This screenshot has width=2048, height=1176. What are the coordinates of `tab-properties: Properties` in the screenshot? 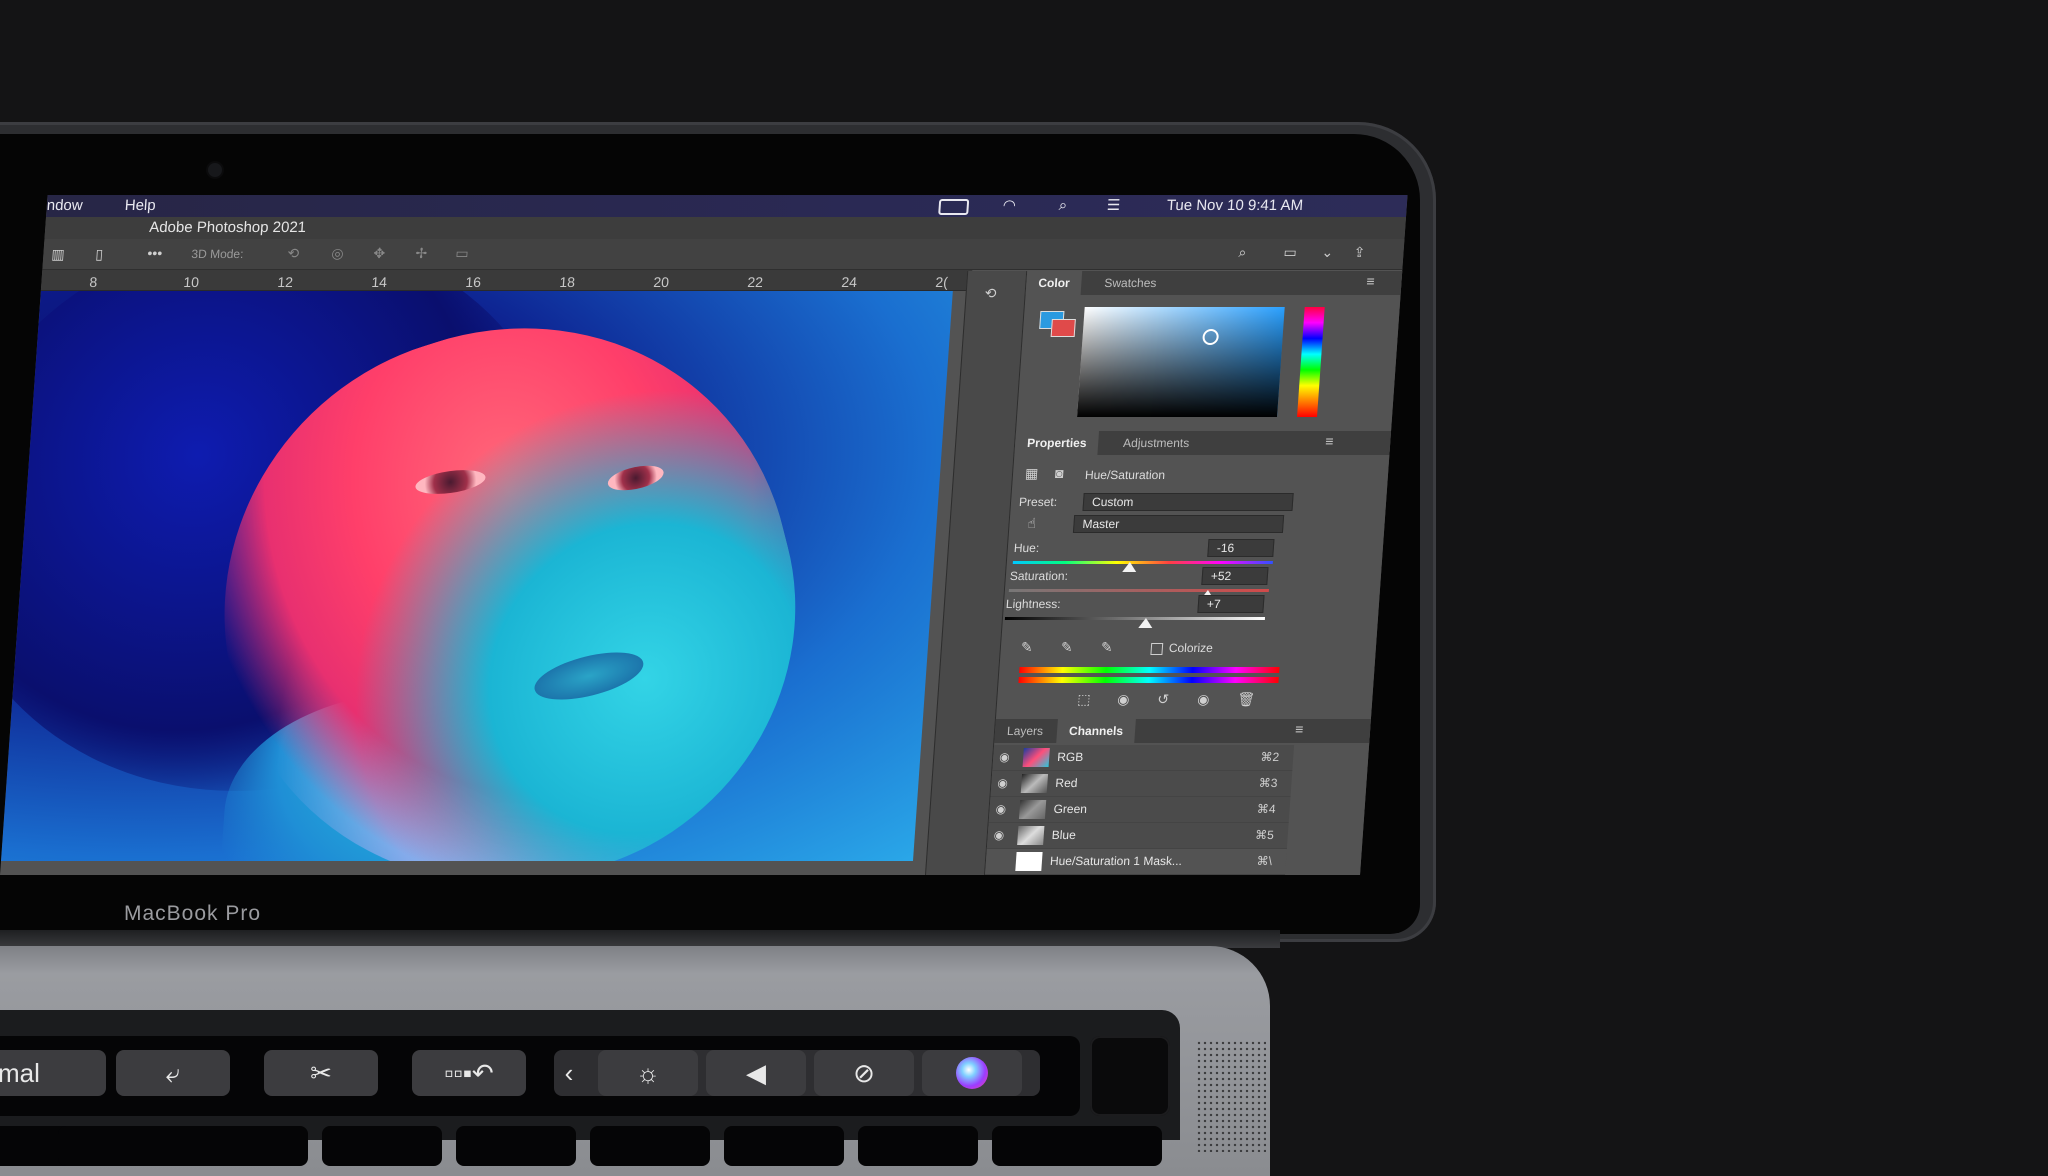 It's located at (1057, 443).